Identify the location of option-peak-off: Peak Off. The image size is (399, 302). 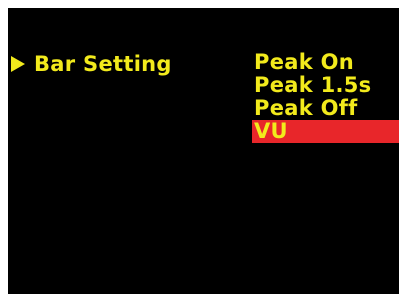
(325, 108).